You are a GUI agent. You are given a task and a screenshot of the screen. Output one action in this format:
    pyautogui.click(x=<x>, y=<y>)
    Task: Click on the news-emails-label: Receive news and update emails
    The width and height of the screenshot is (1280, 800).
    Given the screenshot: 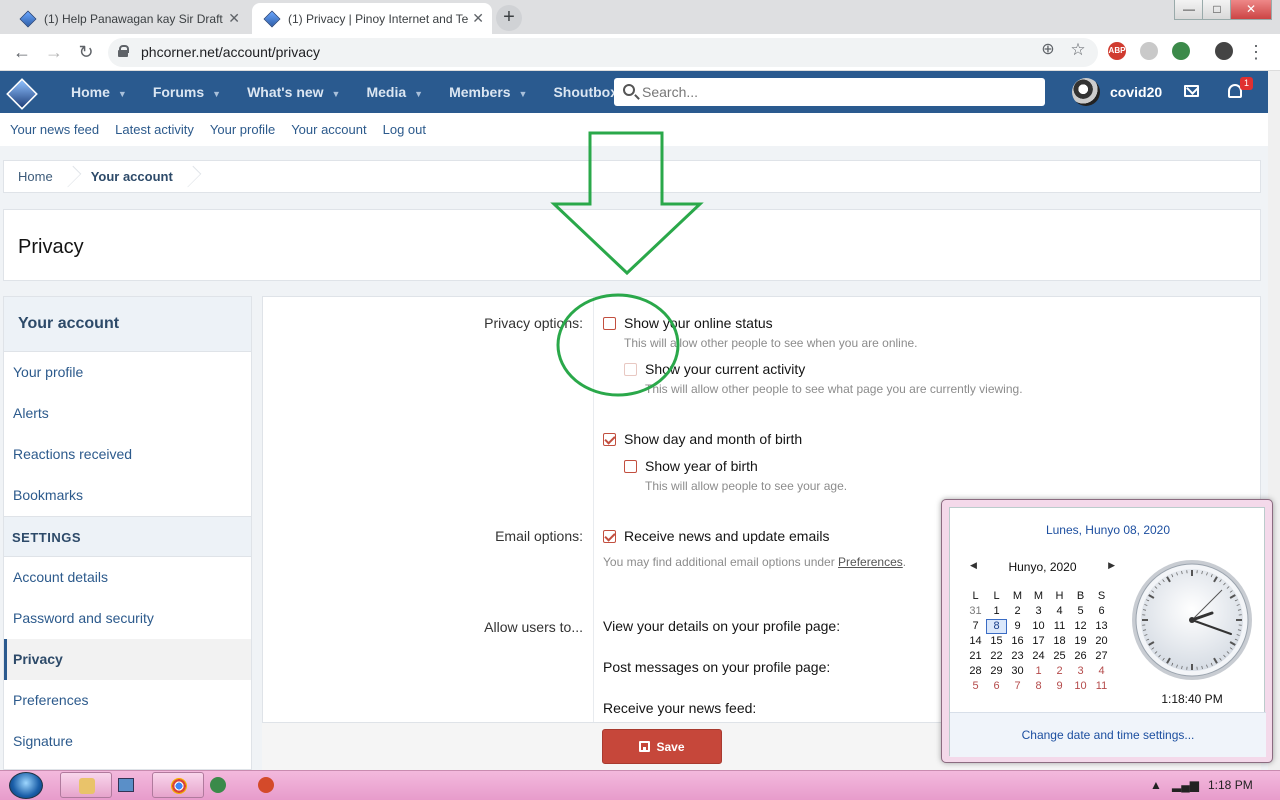 What is the action you would take?
    pyautogui.click(x=726, y=536)
    